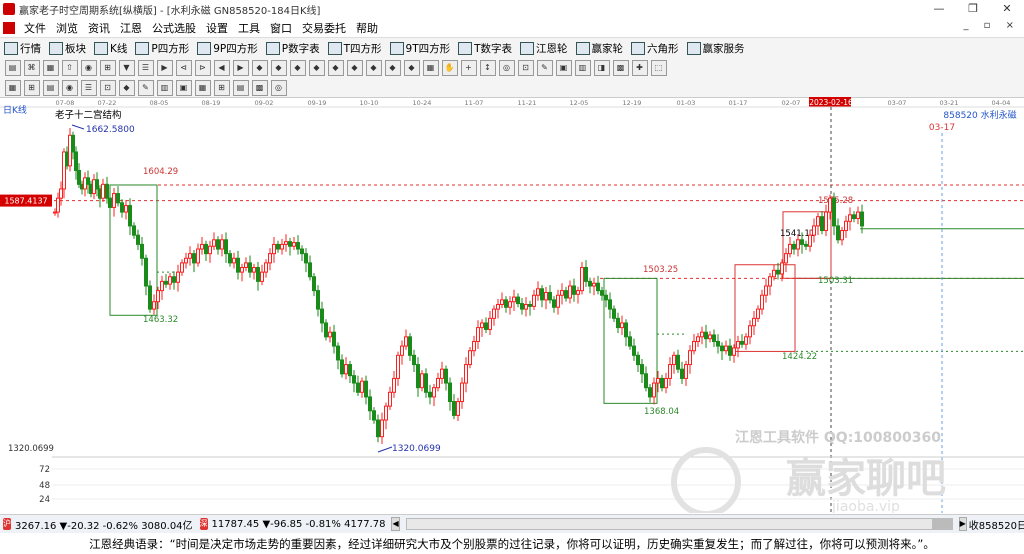 This screenshot has width=1024, height=554. I want to click on draw-tool-23-icon: ✋, so click(449, 68).